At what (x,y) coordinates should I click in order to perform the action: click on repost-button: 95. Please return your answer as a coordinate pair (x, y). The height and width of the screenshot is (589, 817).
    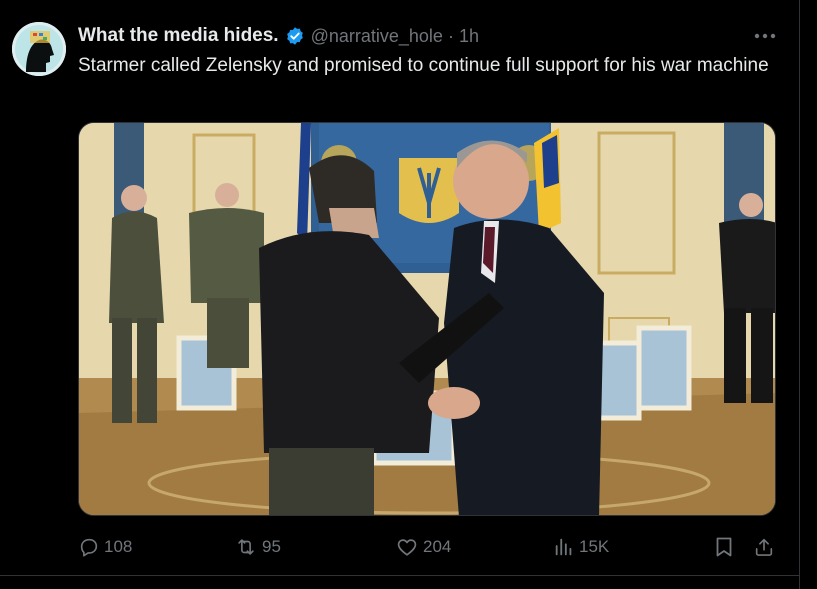
    Looking at the image, I should click on (257, 547).